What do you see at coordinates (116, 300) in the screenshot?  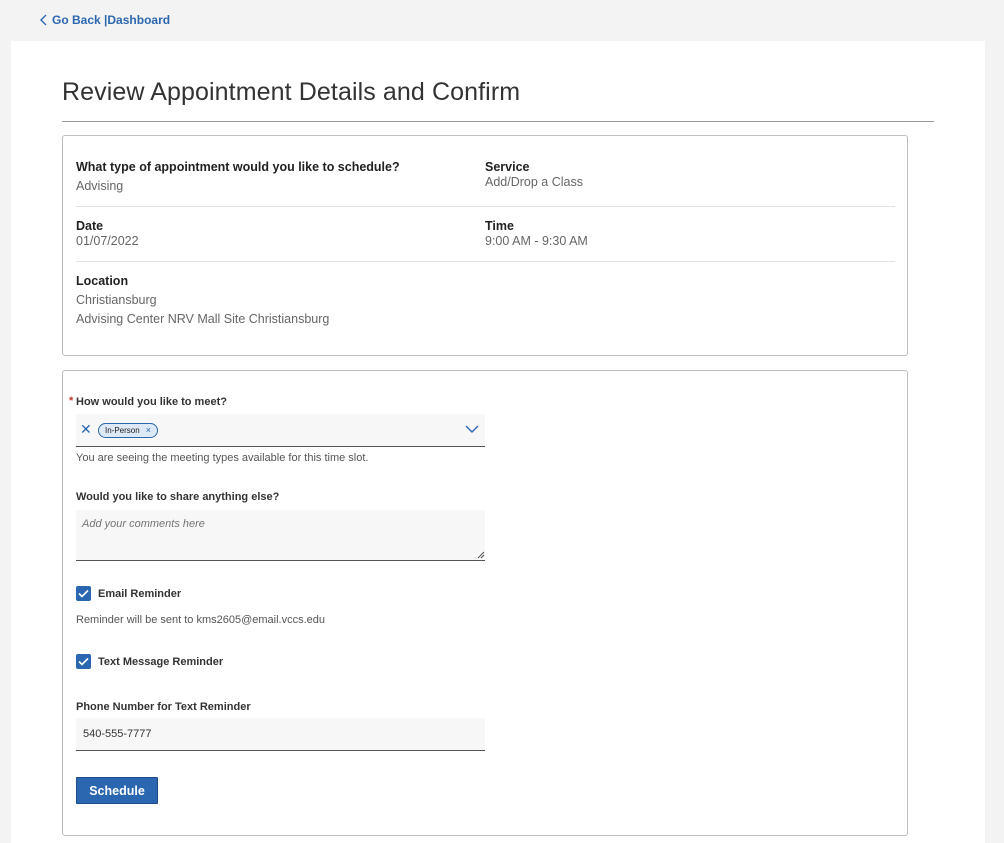 I see `location-line-1: Christiansburg` at bounding box center [116, 300].